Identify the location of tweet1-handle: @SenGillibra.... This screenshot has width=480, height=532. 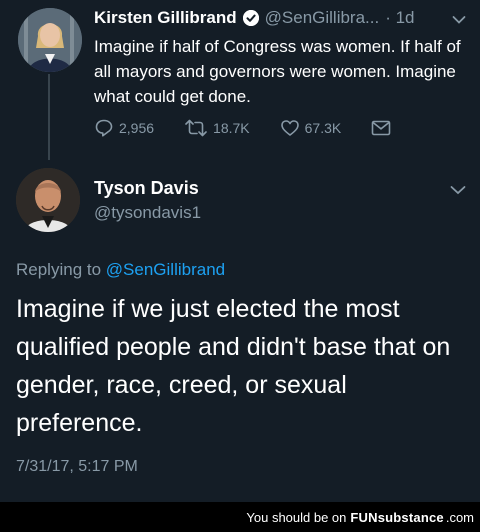
(322, 18).